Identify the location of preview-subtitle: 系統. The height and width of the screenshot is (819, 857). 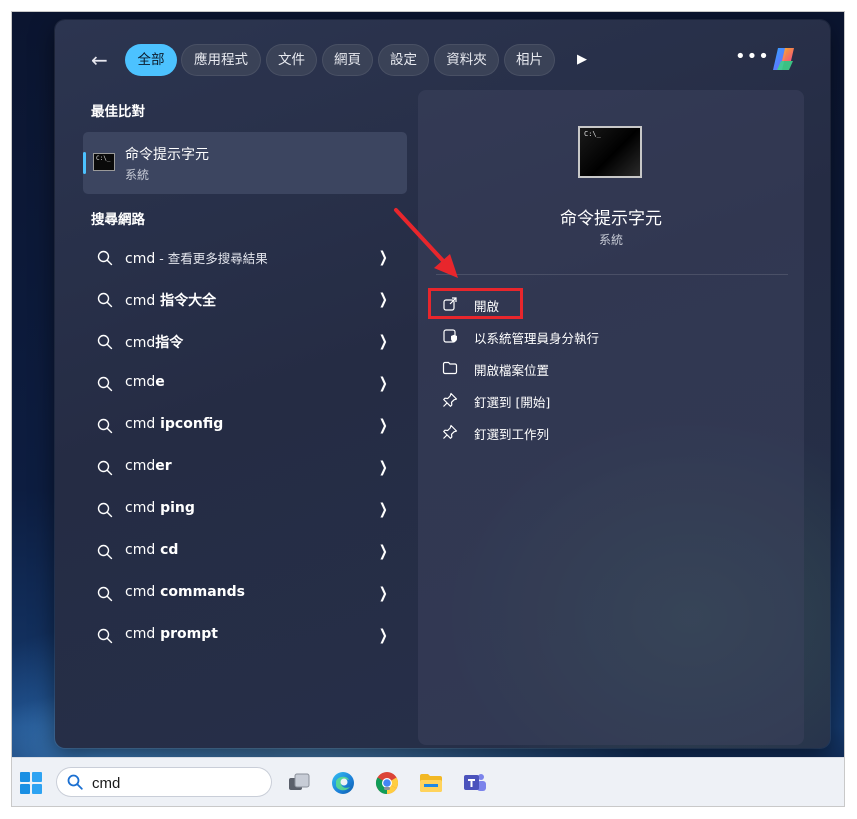
(610, 240).